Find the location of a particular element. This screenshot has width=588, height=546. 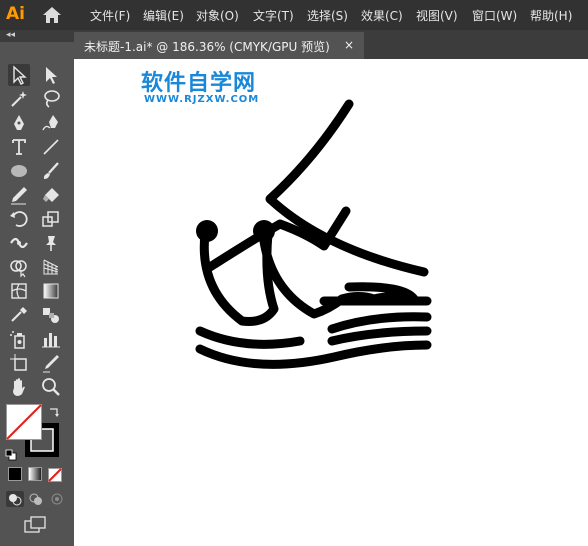

document-tab: 未标题-1.ai* @ 186.36% (CMYK/GPU 预览) × is located at coordinates (219, 45).